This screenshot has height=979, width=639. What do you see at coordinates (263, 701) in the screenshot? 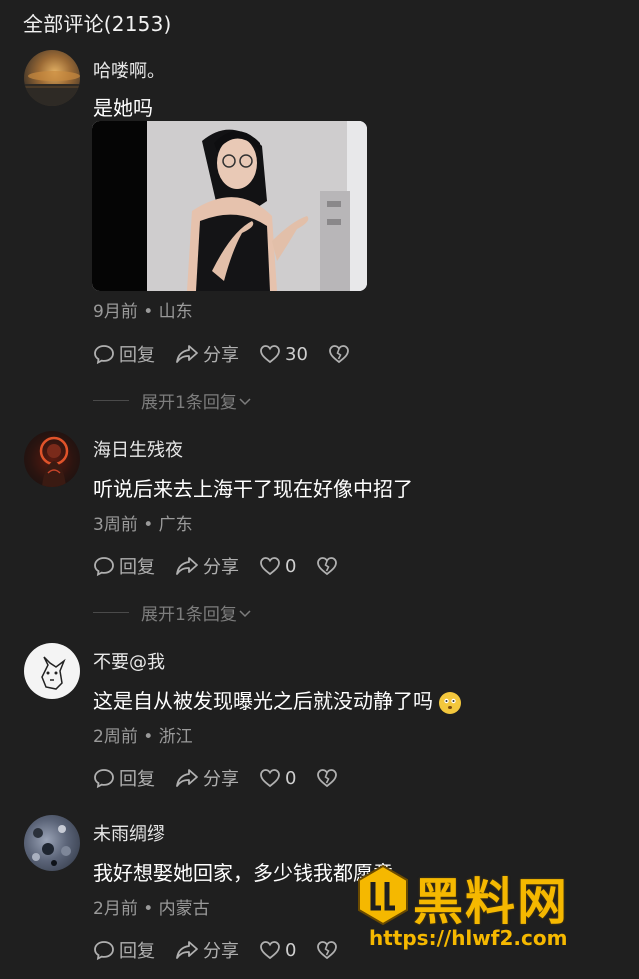
I see `comment-text-content: 这是自从被发现曝光之后就没动静了吗` at bounding box center [263, 701].